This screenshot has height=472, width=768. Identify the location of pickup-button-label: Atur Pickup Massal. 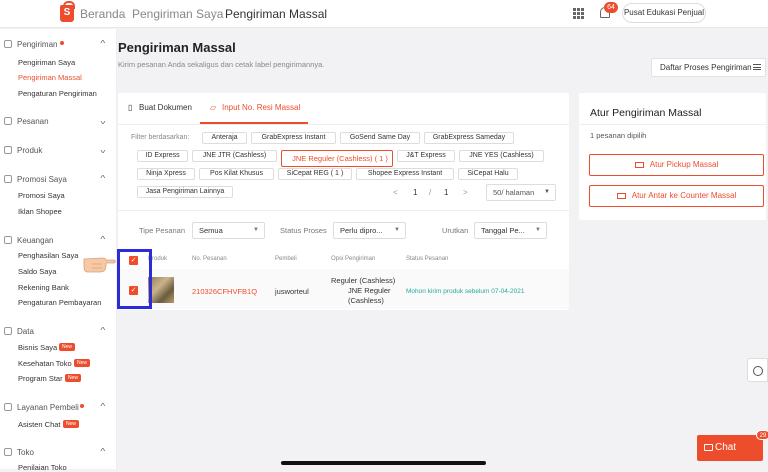
(684, 164).